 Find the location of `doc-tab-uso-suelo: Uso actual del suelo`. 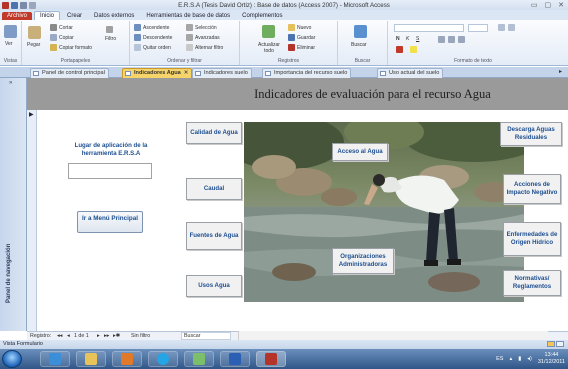

doc-tab-uso-suelo: Uso actual del suelo is located at coordinates (410, 73).